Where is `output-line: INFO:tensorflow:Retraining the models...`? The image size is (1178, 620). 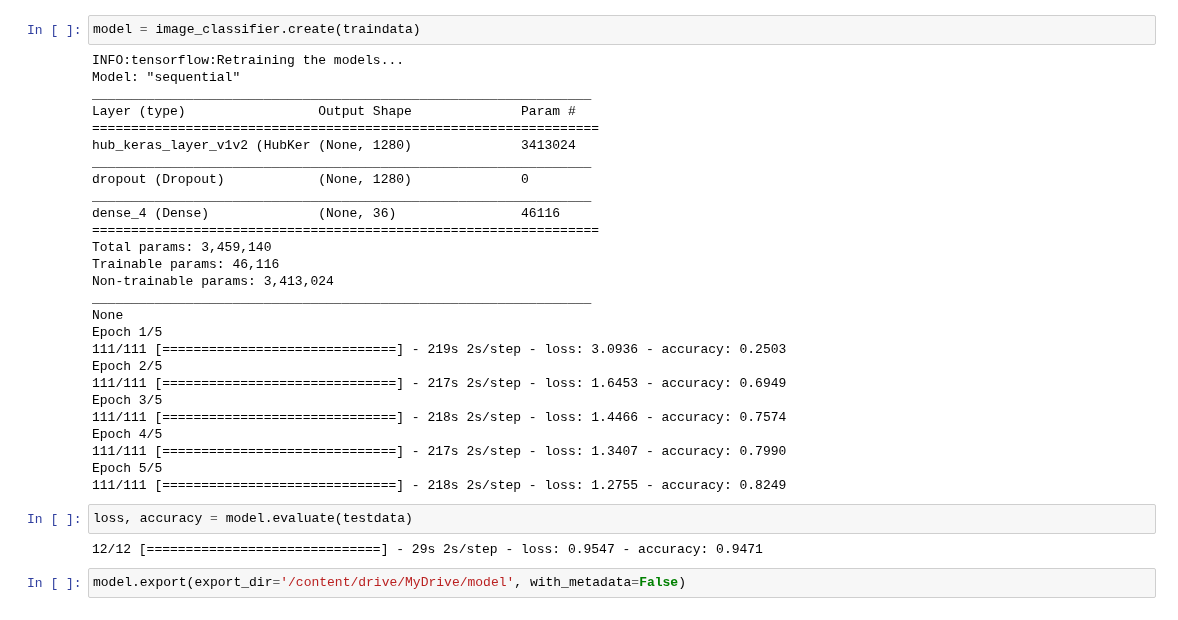 output-line: INFO:tensorflow:Retraining the models... is located at coordinates (248, 60).